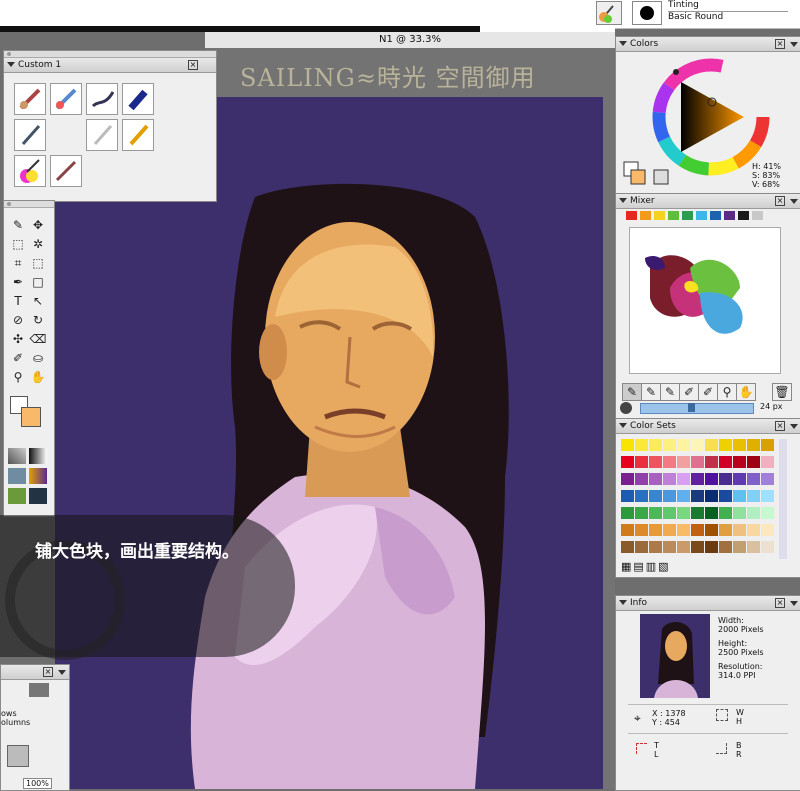  Describe the element at coordinates (38, 496) in the screenshot. I see `weave-selector-icon` at that location.